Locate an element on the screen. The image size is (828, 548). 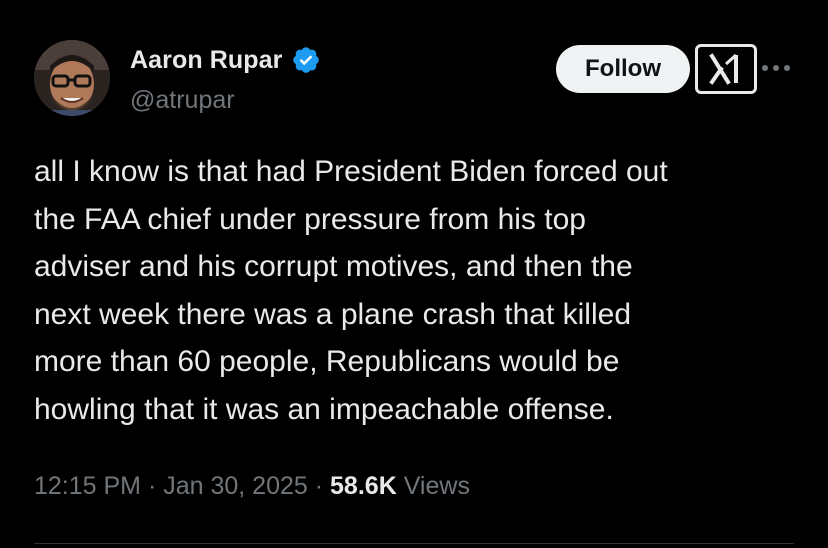
avatar is located at coordinates (72, 78).